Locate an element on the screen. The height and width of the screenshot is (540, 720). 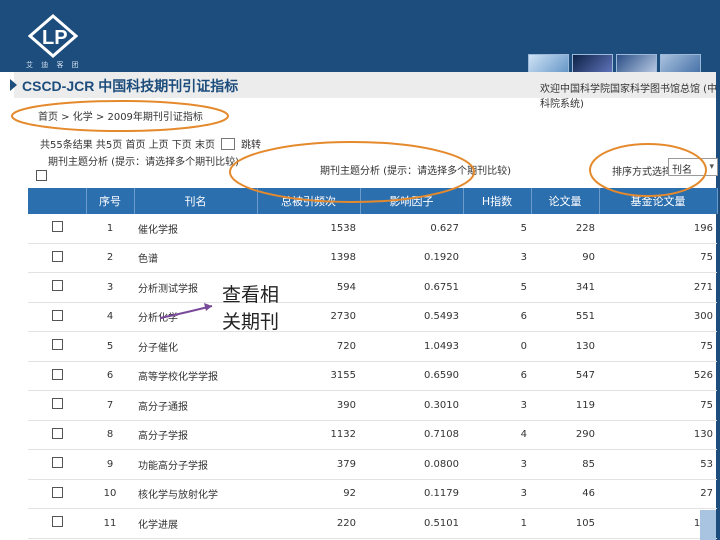
triangle-icon is located at coordinates (13, 85).